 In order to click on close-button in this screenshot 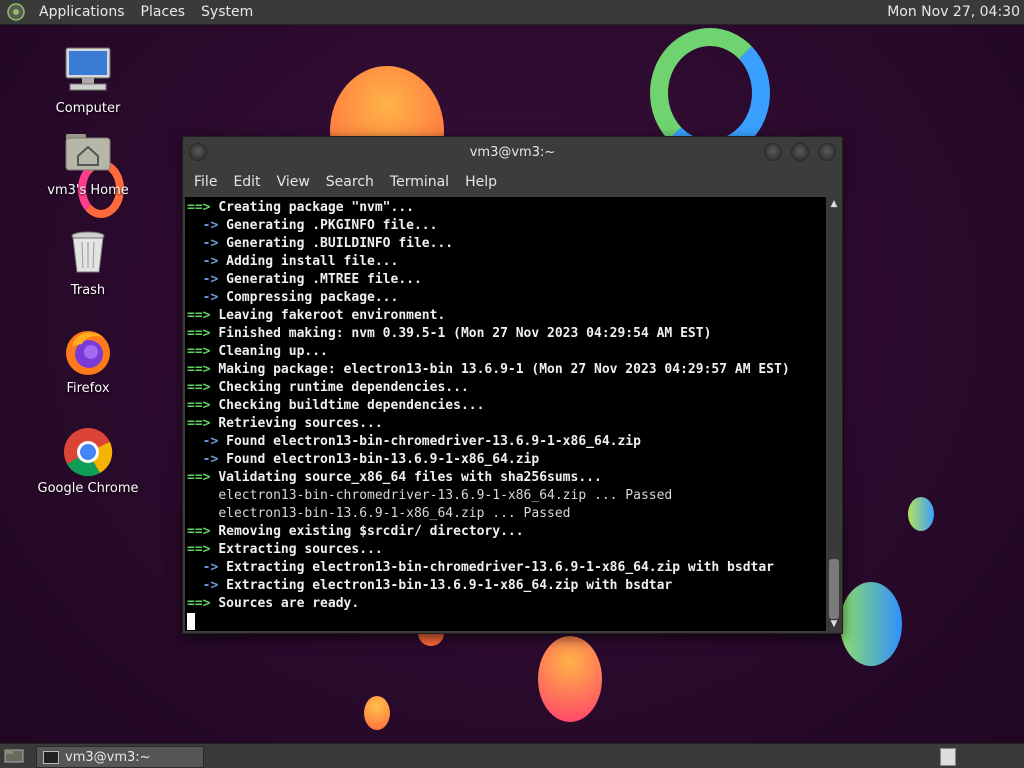, I will do `click(827, 152)`.